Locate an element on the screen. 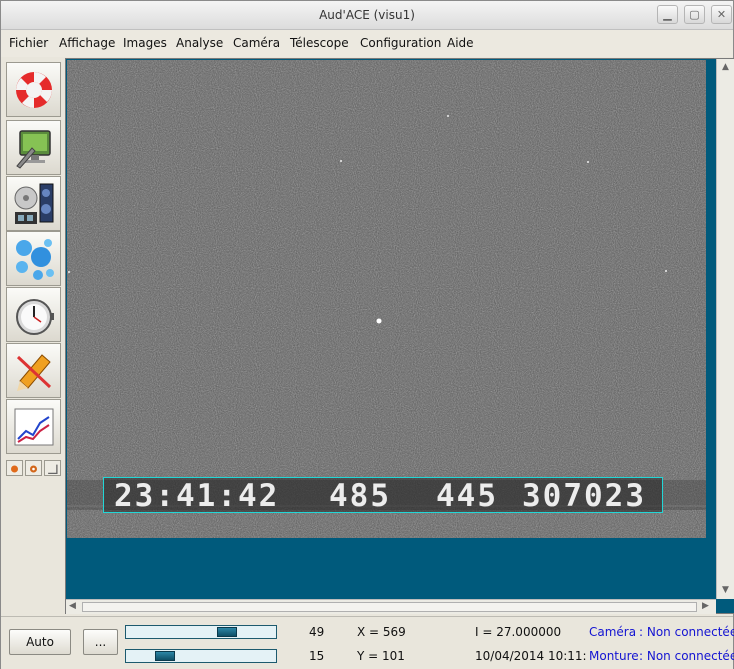 The height and width of the screenshot is (669, 734). minimize-icon: ▁ is located at coordinates (667, 14).